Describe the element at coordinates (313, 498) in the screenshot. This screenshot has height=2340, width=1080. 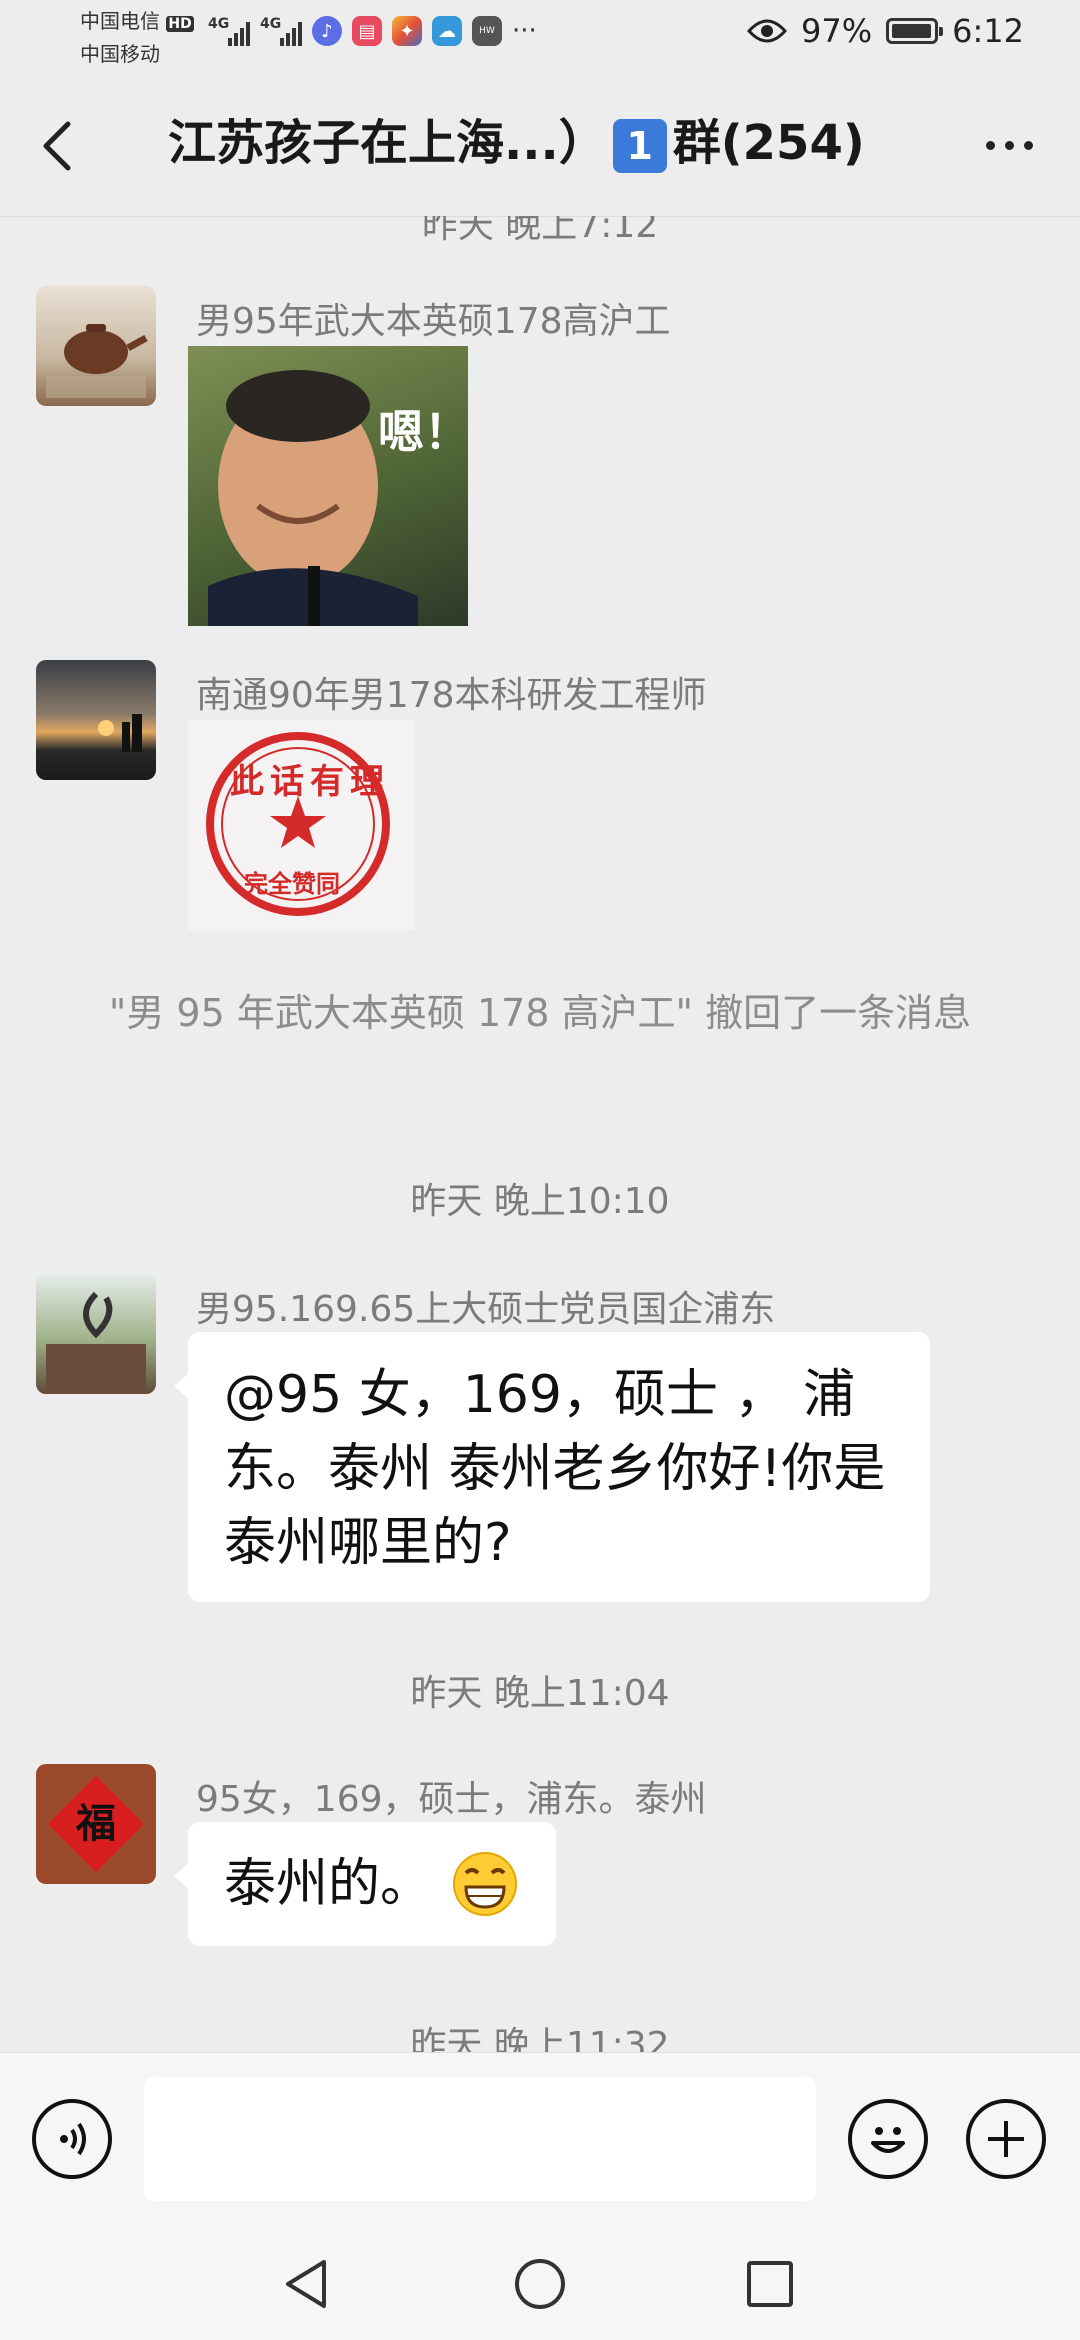
I see `sticker-face-illustration` at that location.